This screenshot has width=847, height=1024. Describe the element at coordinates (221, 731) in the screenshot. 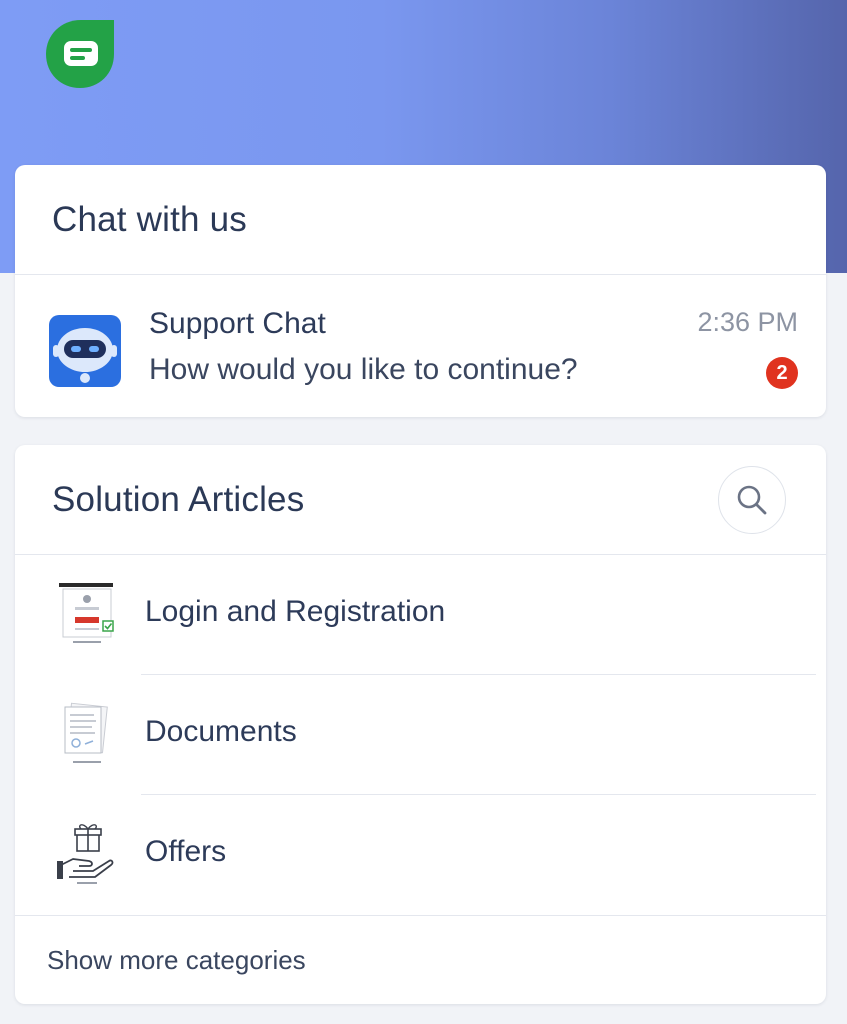

I see `category-label: Documents` at that location.